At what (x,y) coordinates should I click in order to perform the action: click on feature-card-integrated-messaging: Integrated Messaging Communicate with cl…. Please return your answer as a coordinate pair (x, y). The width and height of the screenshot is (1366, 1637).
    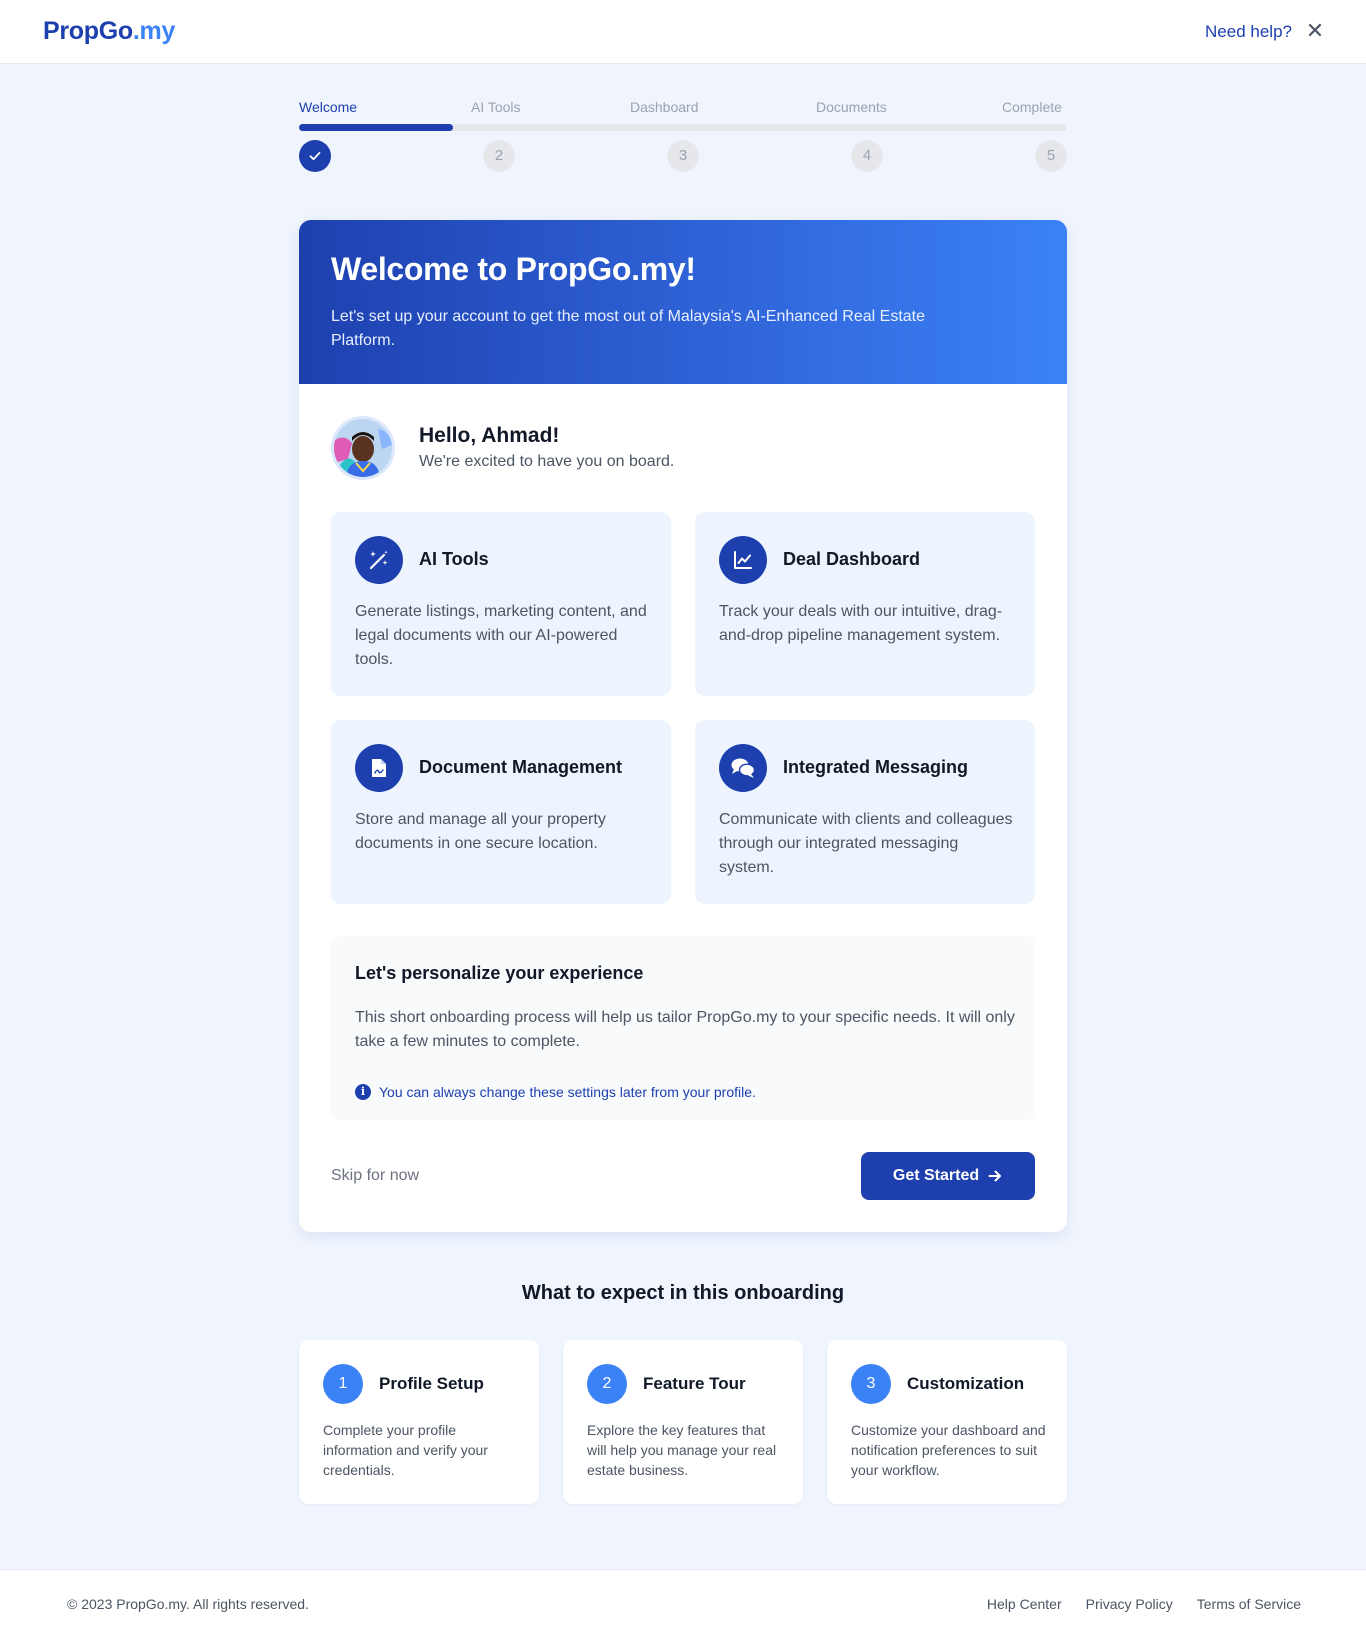
    Looking at the image, I should click on (865, 812).